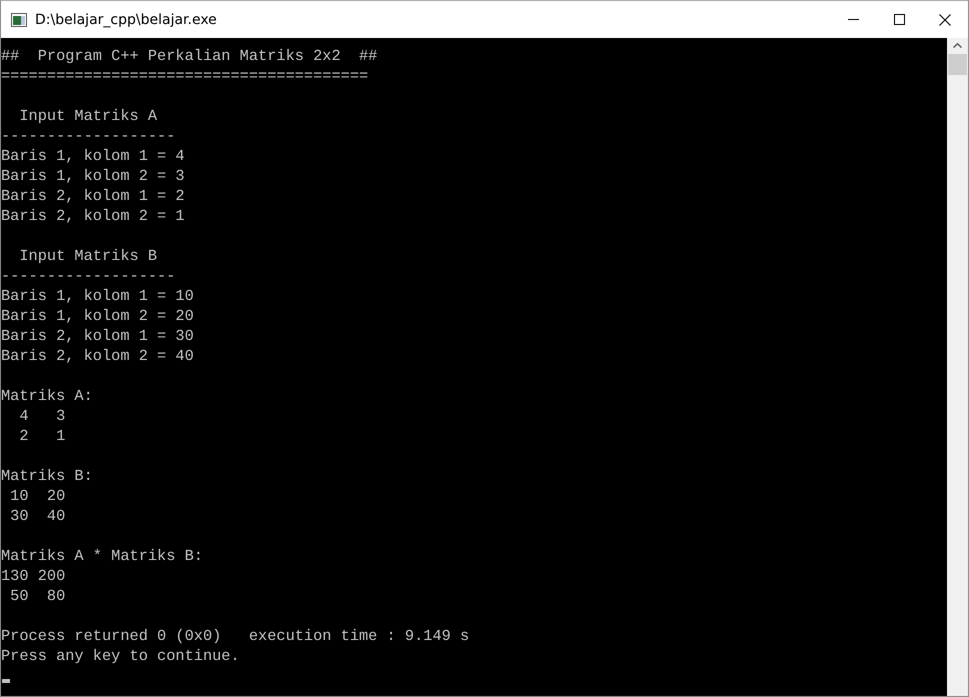 This screenshot has height=697, width=969. What do you see at coordinates (42, 436) in the screenshot?
I see `console-line: 2 1` at bounding box center [42, 436].